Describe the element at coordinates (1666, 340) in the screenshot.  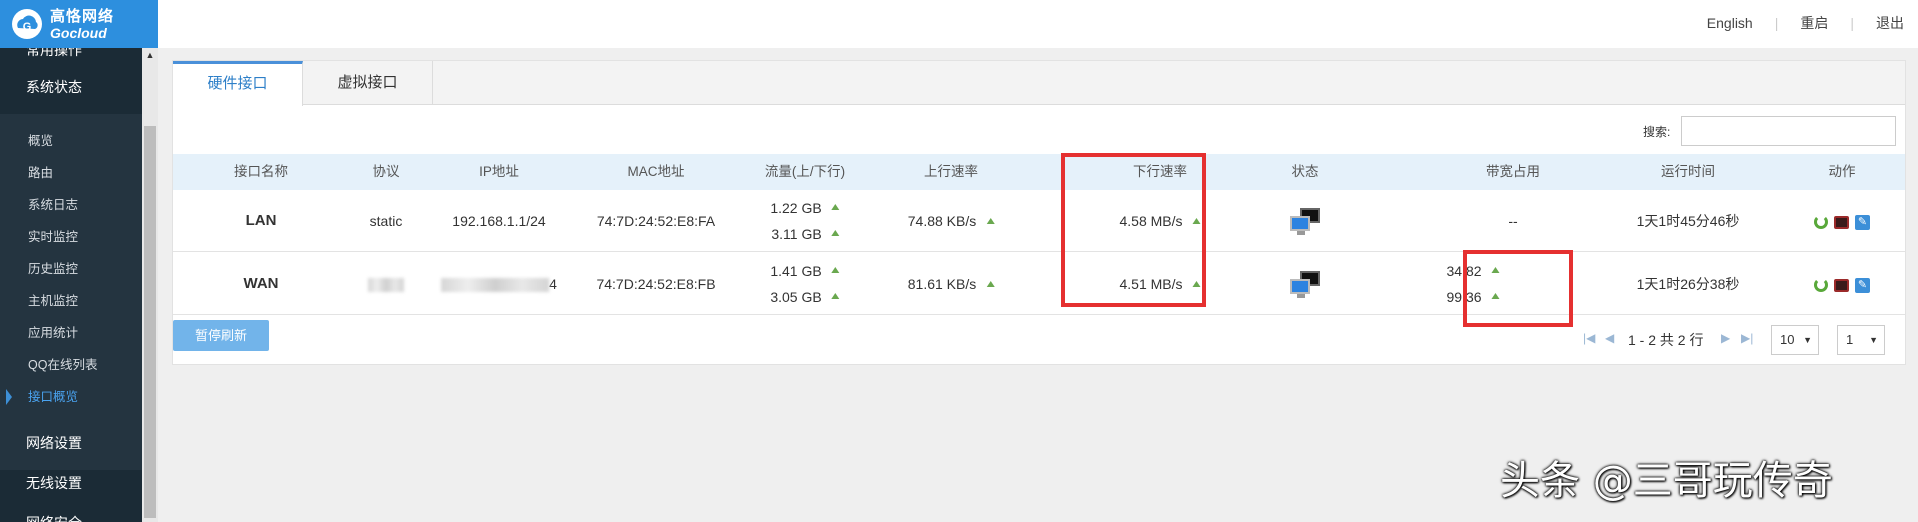
I see `pager-info: 1 - 2 共 2 行` at that location.